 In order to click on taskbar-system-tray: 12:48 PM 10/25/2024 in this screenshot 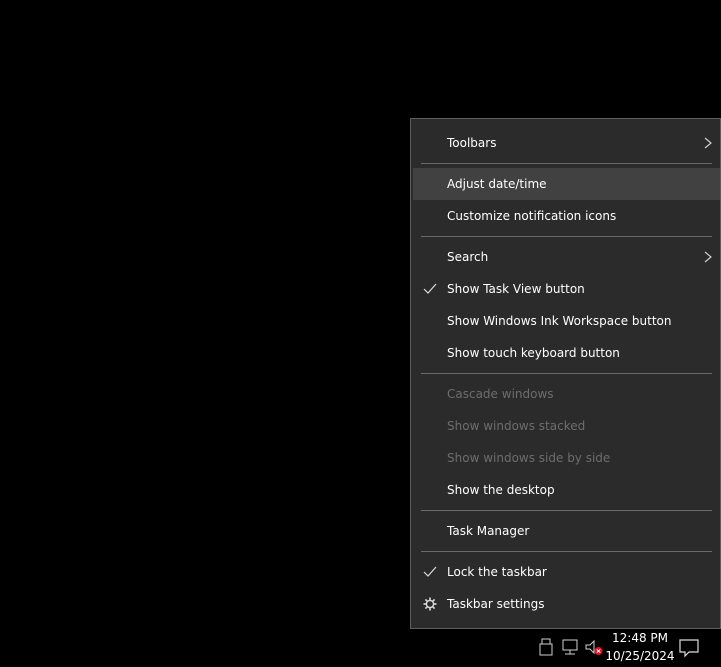, I will do `click(625, 648)`.